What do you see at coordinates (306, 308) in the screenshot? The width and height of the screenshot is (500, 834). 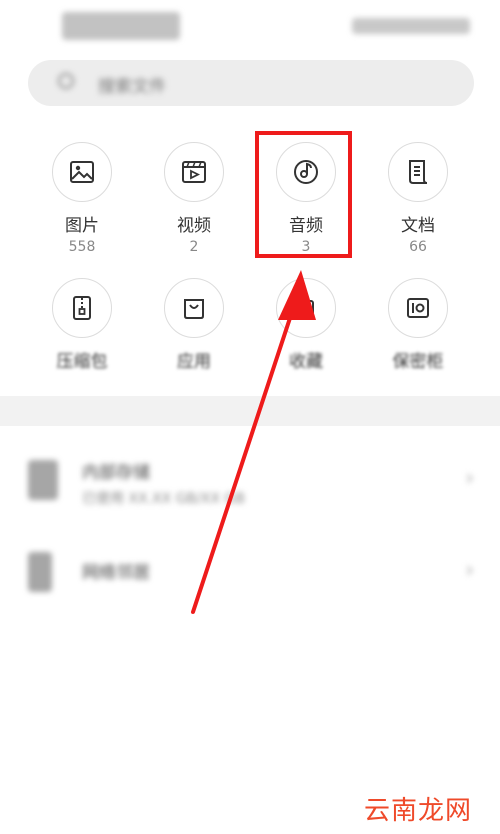 I see `star-icon` at bounding box center [306, 308].